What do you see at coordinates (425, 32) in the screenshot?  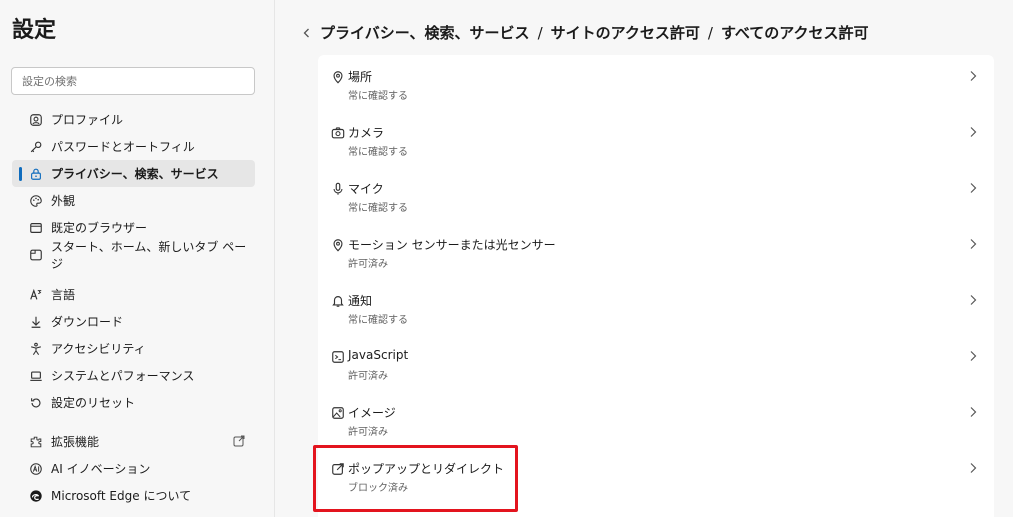 I see `breadcrumb-item-privacy: プライバシー、検索、サービス` at bounding box center [425, 32].